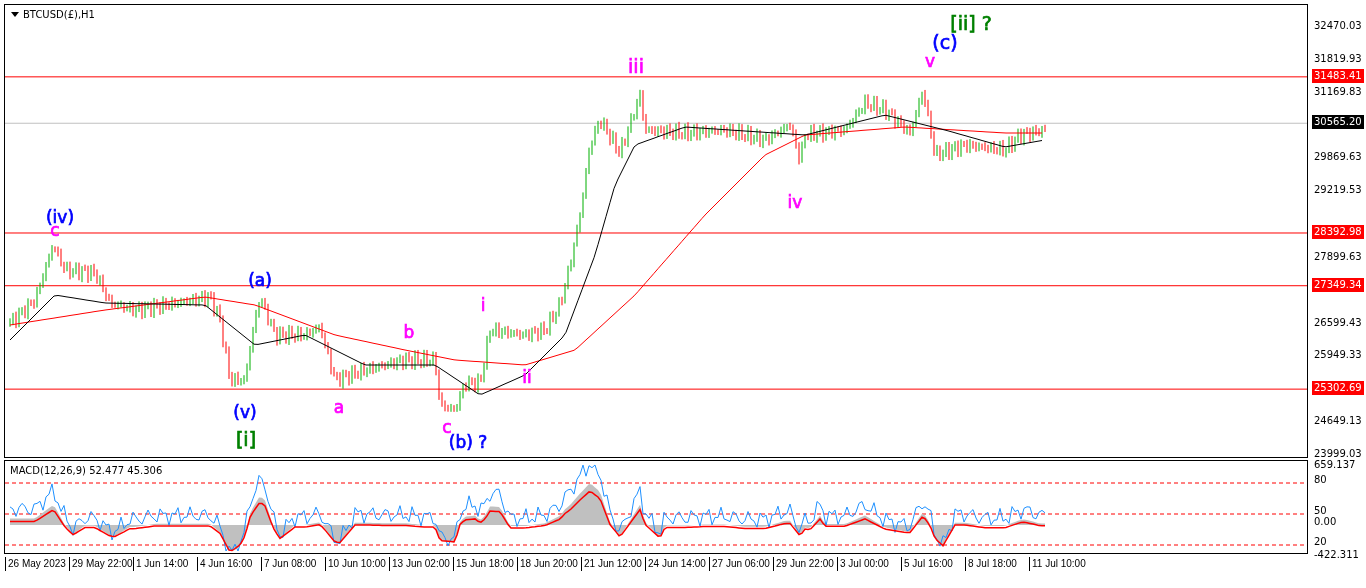 The image size is (1366, 588). Describe the element at coordinates (1338, 421) in the screenshot. I see `price-tick-label: 24649.13` at that location.